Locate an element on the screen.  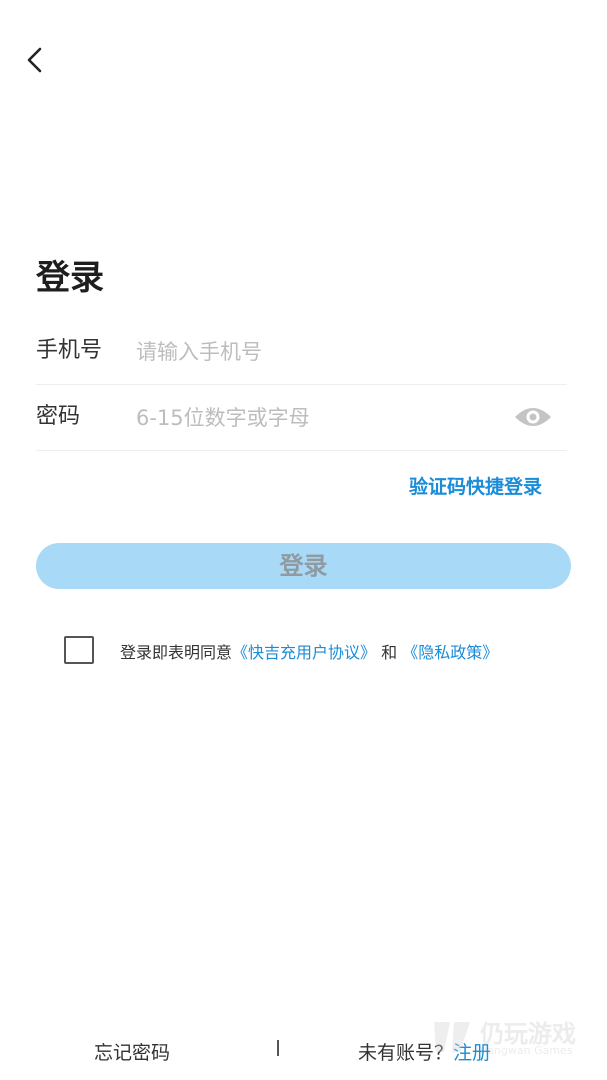
password-label: 密码 is located at coordinates (58, 416).